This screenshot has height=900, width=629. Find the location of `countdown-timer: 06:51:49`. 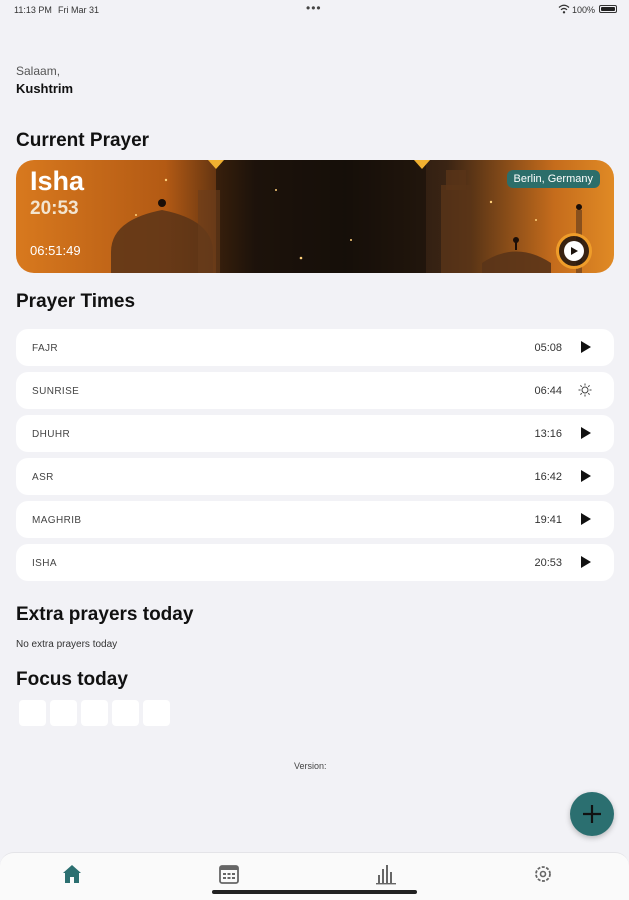

countdown-timer: 06:51:49 is located at coordinates (55, 250).